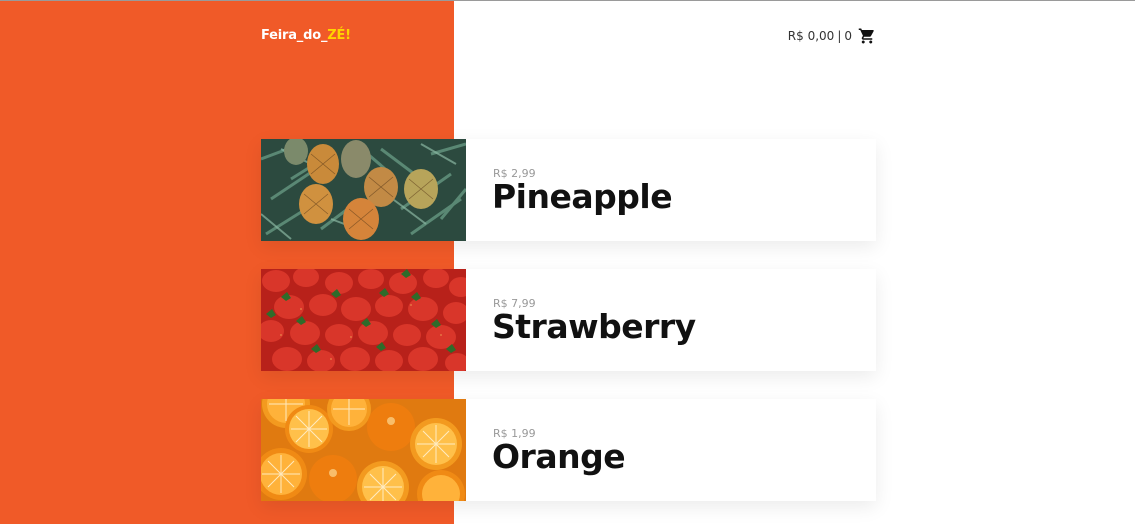  What do you see at coordinates (339, 35) in the screenshot?
I see `logo-accent-text: ZÉ!` at bounding box center [339, 35].